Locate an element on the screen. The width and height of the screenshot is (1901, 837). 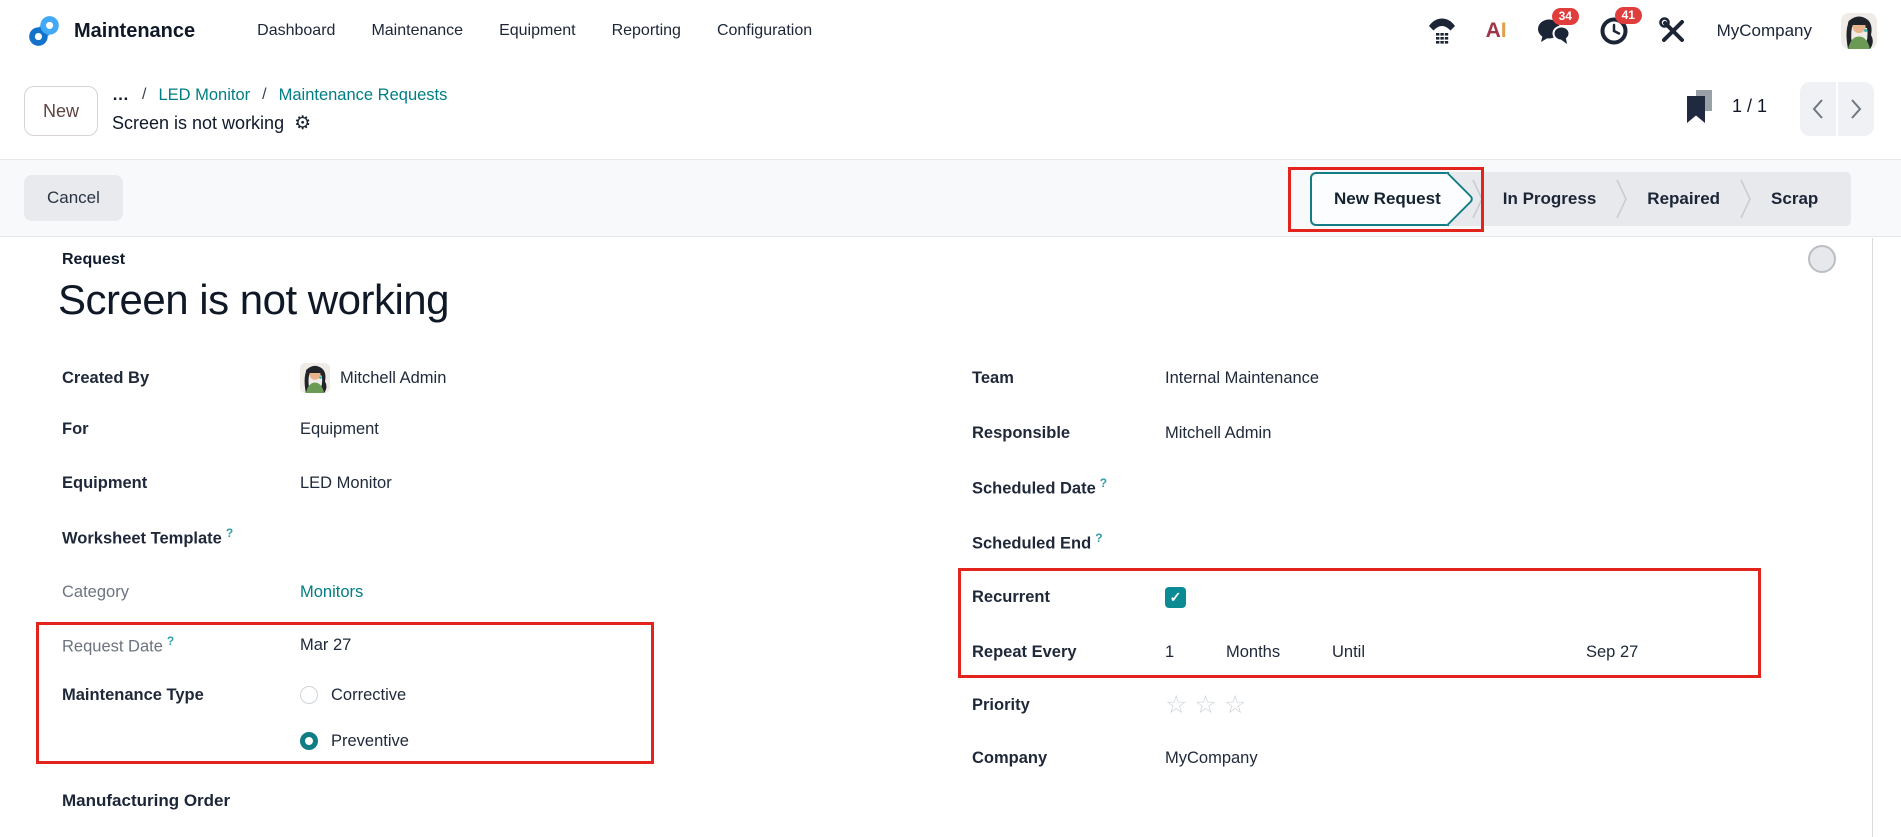
company-label: Company is located at coordinates (1010, 757).